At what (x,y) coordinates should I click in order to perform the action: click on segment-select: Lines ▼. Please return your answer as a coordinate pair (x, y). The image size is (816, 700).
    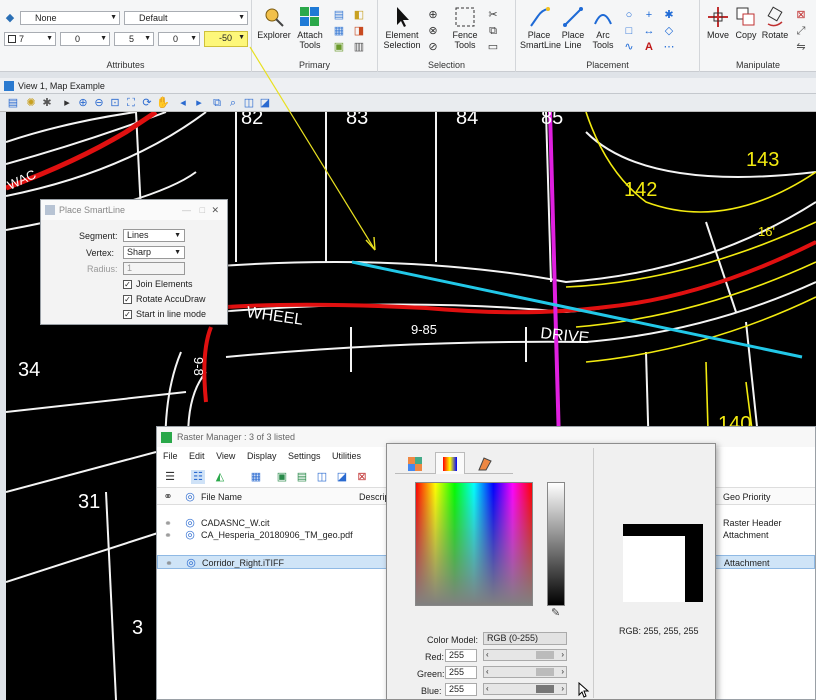
    Looking at the image, I should click on (154, 235).